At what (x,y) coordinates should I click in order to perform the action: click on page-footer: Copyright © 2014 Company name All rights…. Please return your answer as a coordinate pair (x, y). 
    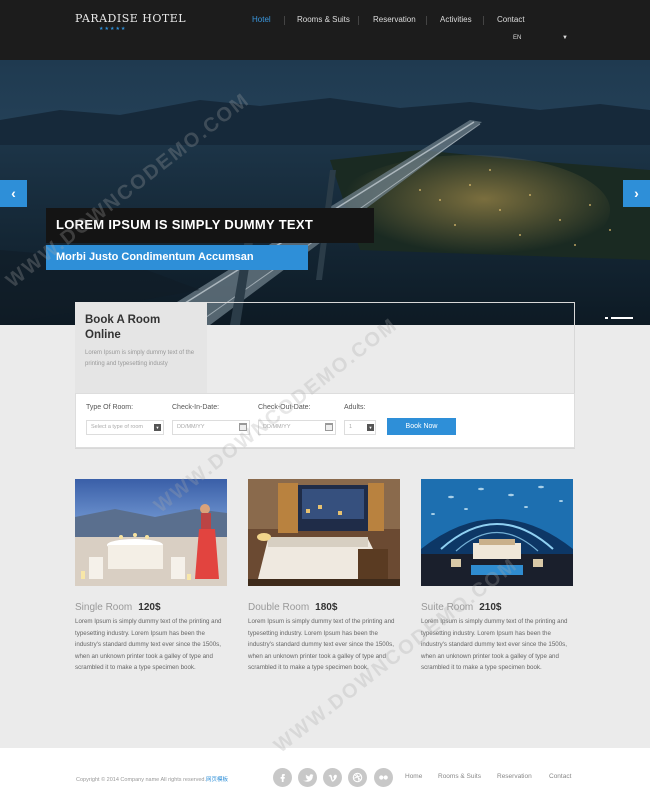
    Looking at the image, I should click on (325, 774).